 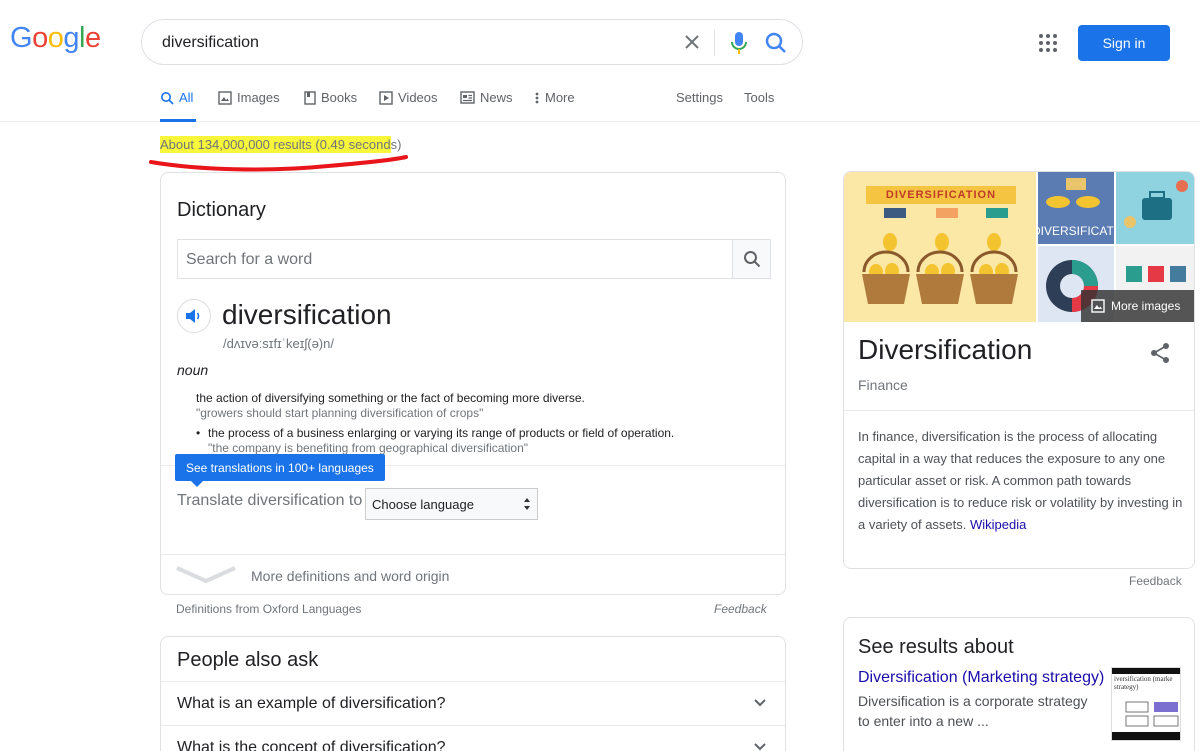 What do you see at coordinates (386, 98) in the screenshot?
I see `play-icon` at bounding box center [386, 98].